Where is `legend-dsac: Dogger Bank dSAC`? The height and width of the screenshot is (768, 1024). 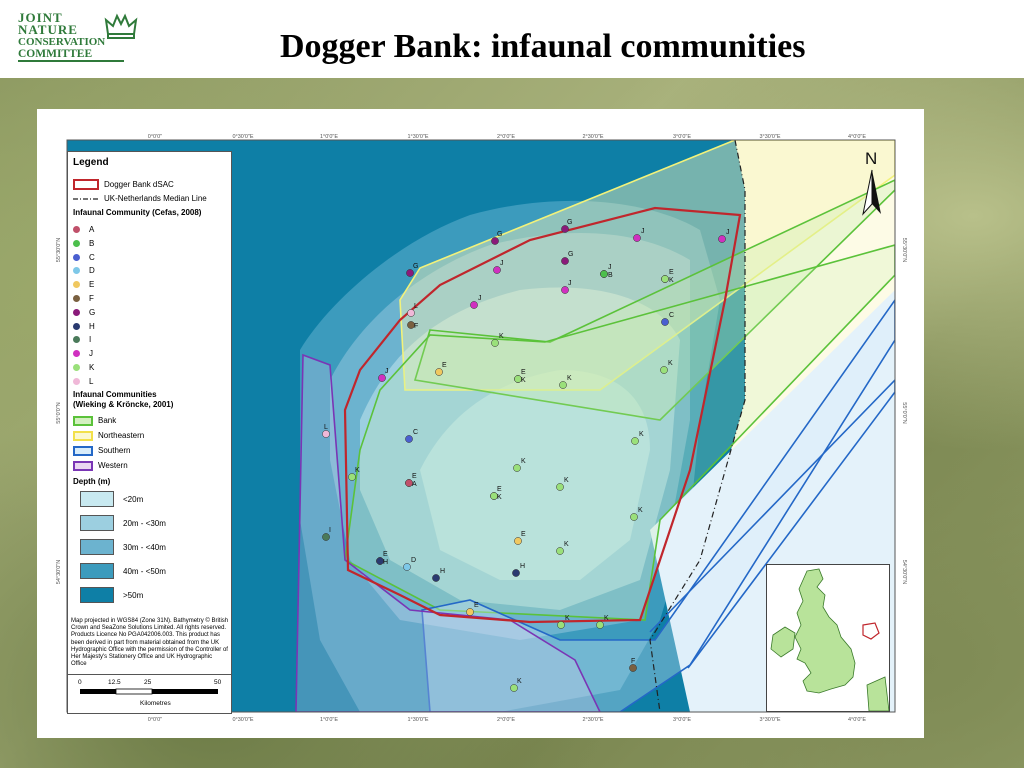
legend-dsac: Dogger Bank dSAC is located at coordinates (123, 184).